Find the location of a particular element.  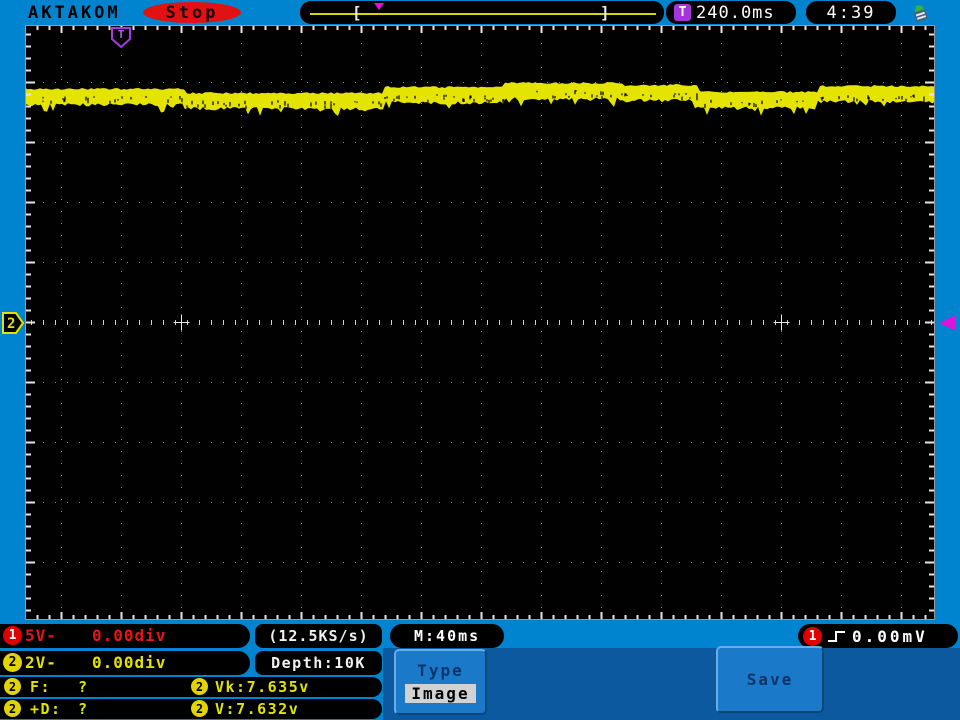

channel2-position-marker: 2 is located at coordinates (13, 323).